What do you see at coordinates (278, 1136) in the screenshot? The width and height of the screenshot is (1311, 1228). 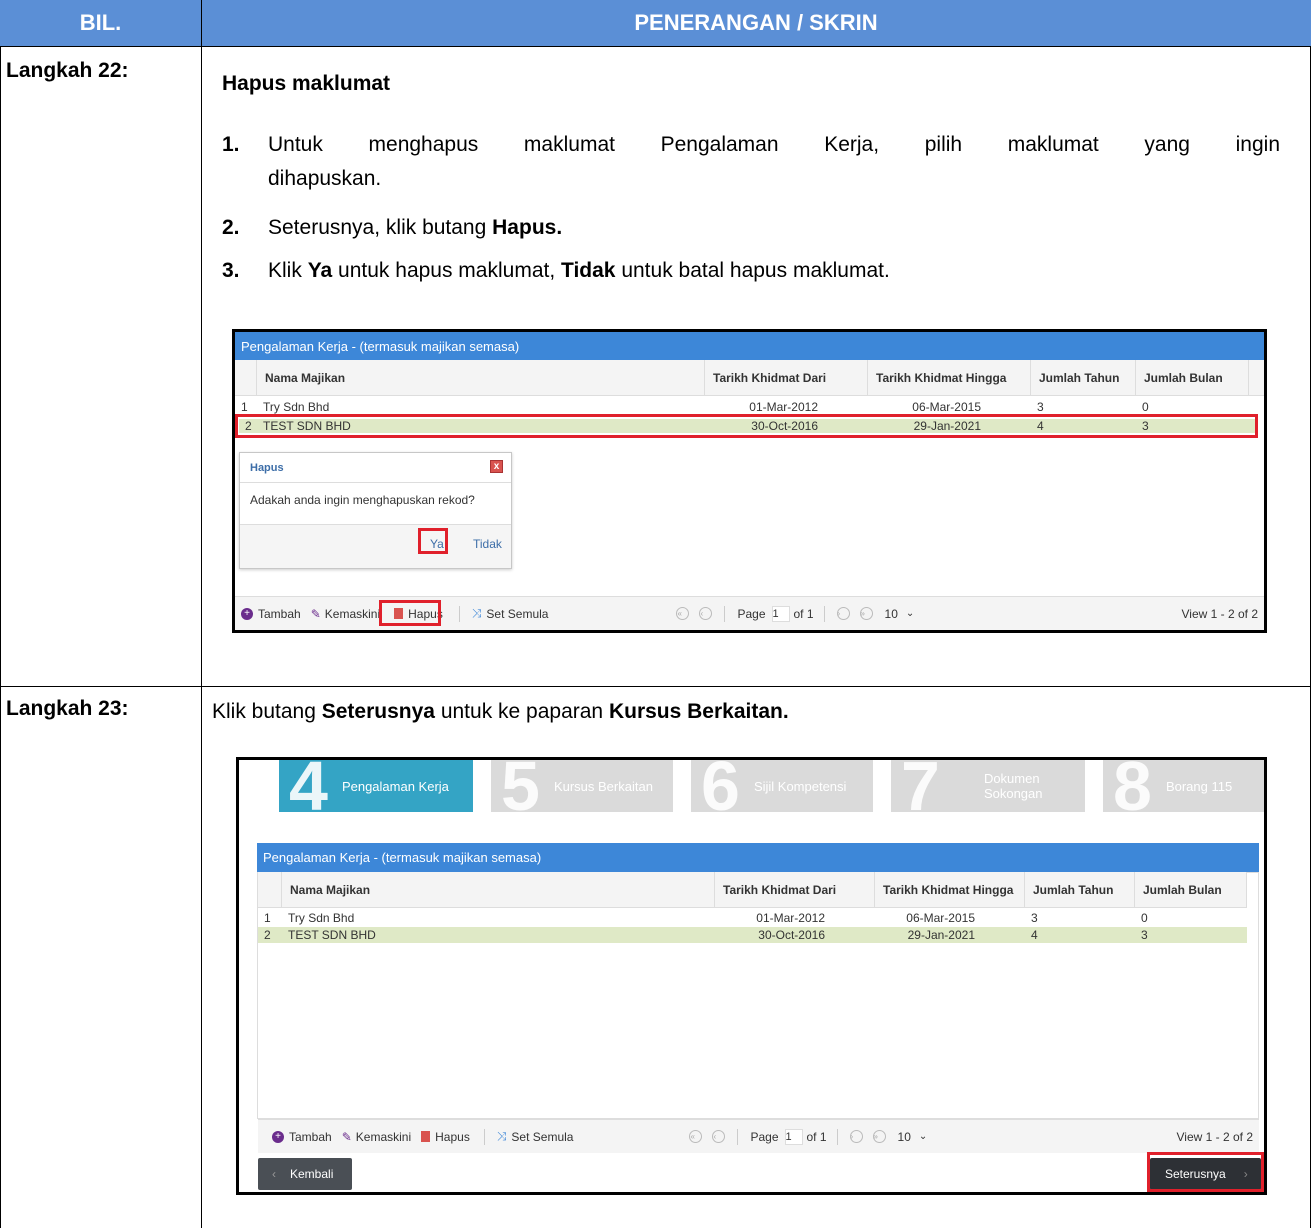 I see `plus-circle-icon: +` at bounding box center [278, 1136].